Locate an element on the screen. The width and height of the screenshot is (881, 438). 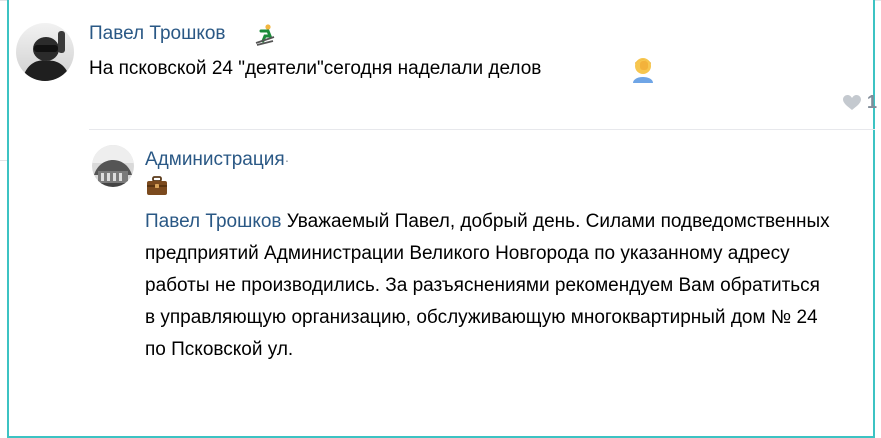
comment-author-name: Павел Трошков is located at coordinates (157, 33).